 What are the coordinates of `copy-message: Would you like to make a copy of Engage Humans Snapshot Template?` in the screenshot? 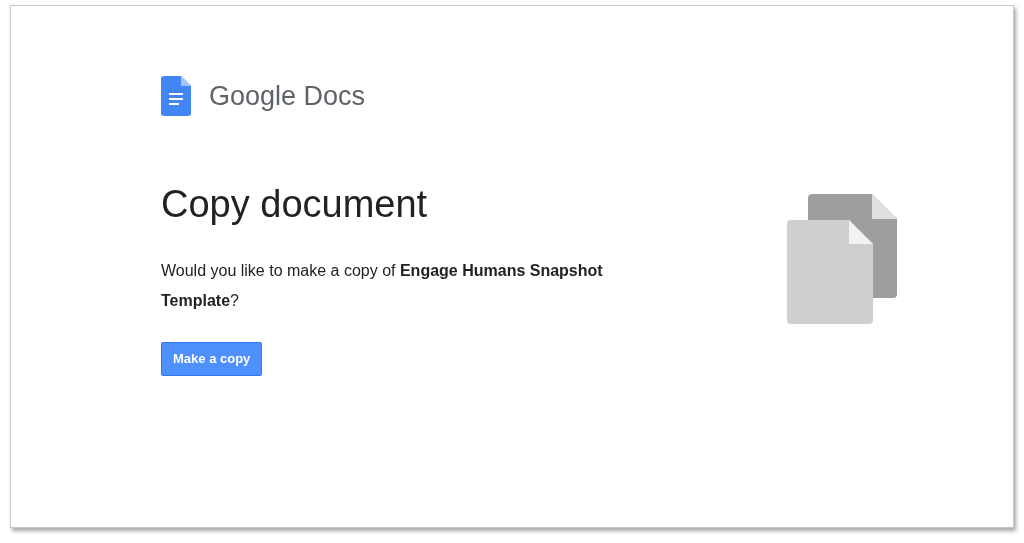 It's located at (382, 286).